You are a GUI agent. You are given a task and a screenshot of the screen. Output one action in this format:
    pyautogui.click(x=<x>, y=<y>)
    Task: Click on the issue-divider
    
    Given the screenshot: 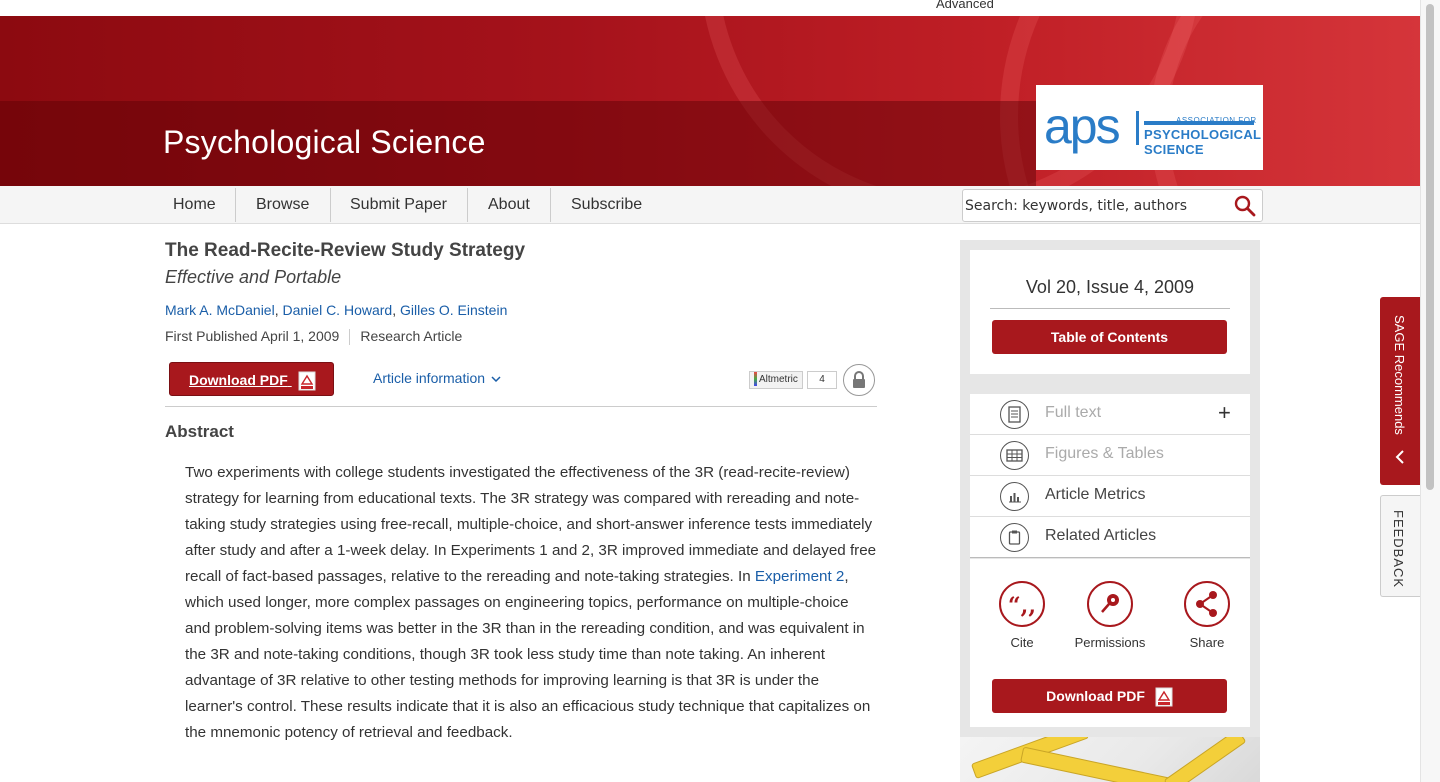 What is the action you would take?
    pyautogui.click(x=1110, y=308)
    